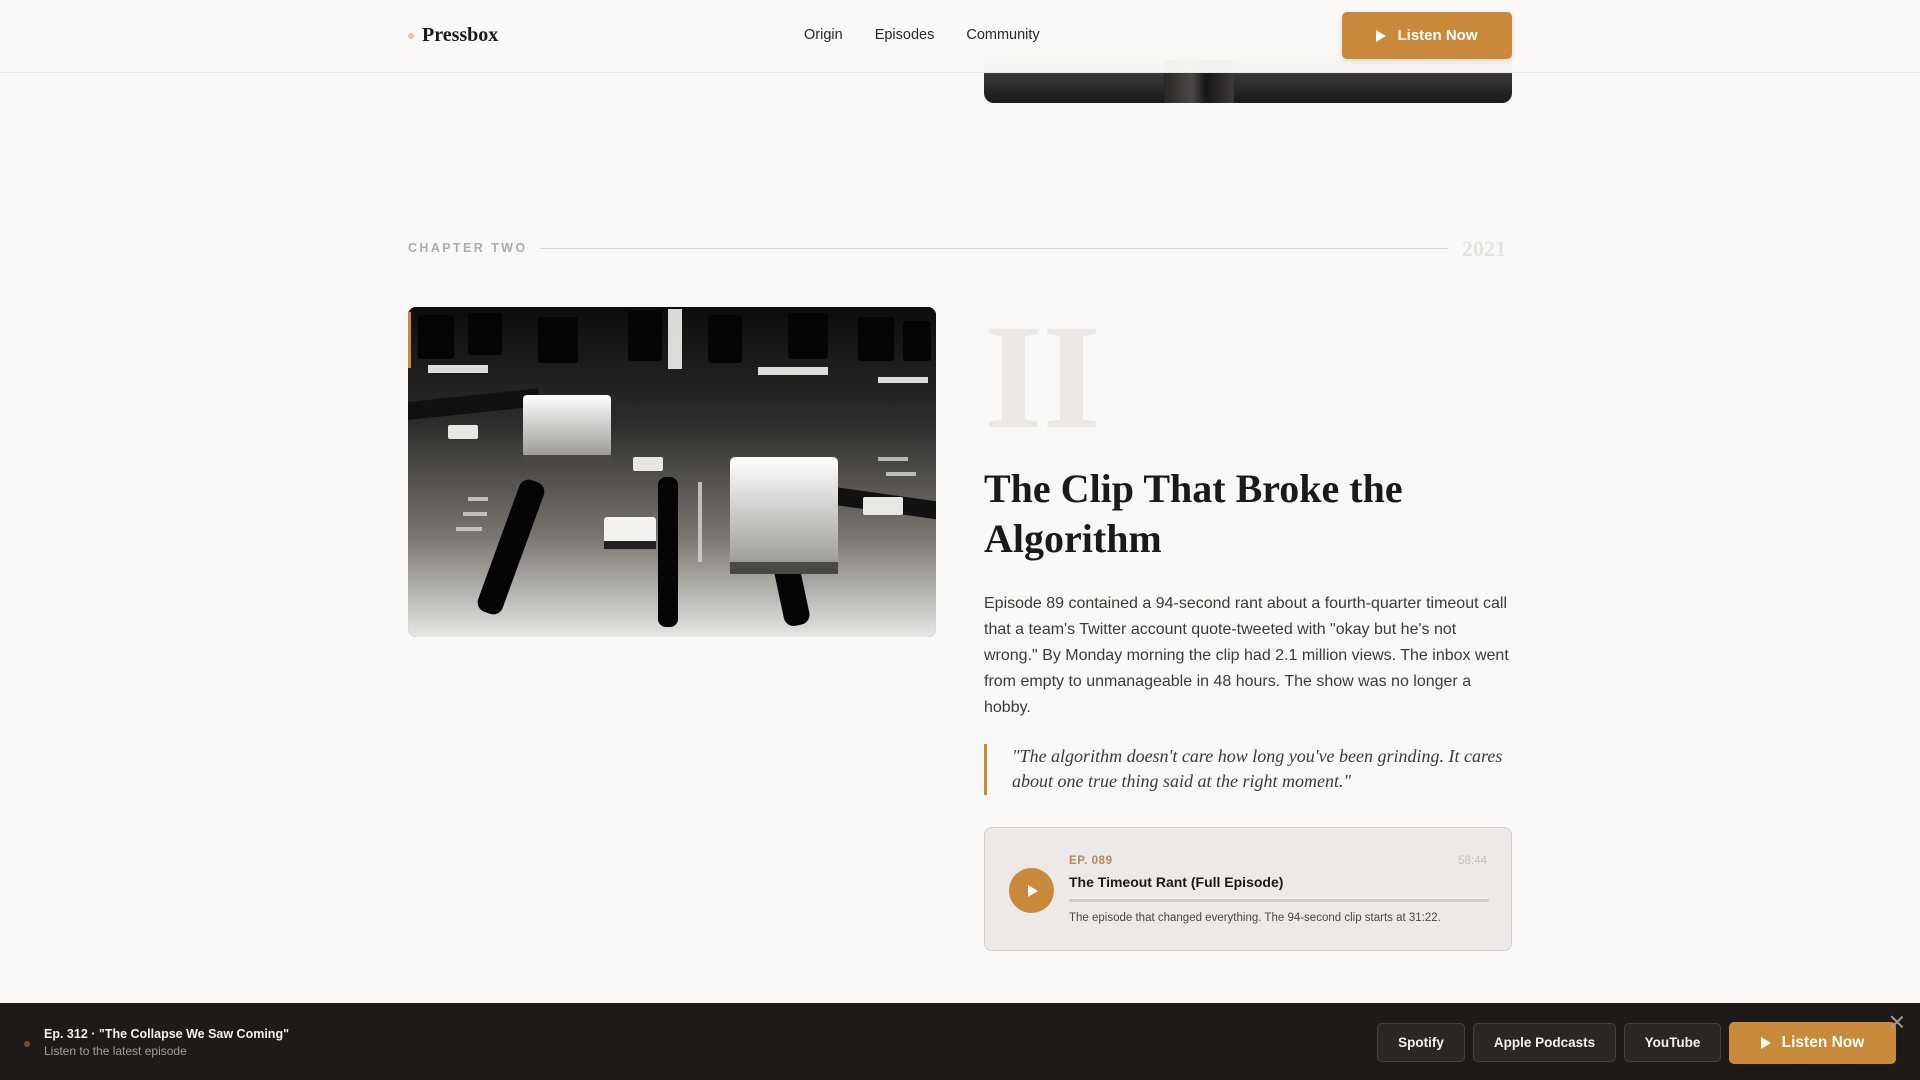  I want to click on listen-now-button: Listen Now, so click(1427, 35).